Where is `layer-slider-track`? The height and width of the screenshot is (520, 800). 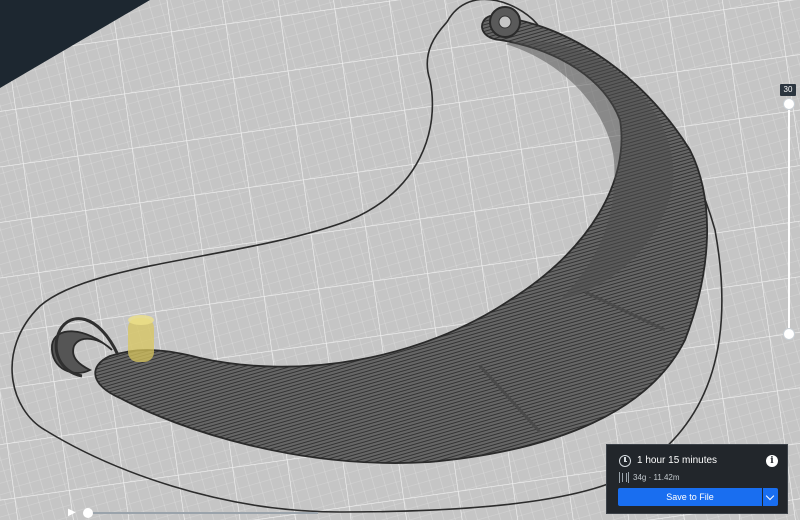
layer-slider-track is located at coordinates (789, 218).